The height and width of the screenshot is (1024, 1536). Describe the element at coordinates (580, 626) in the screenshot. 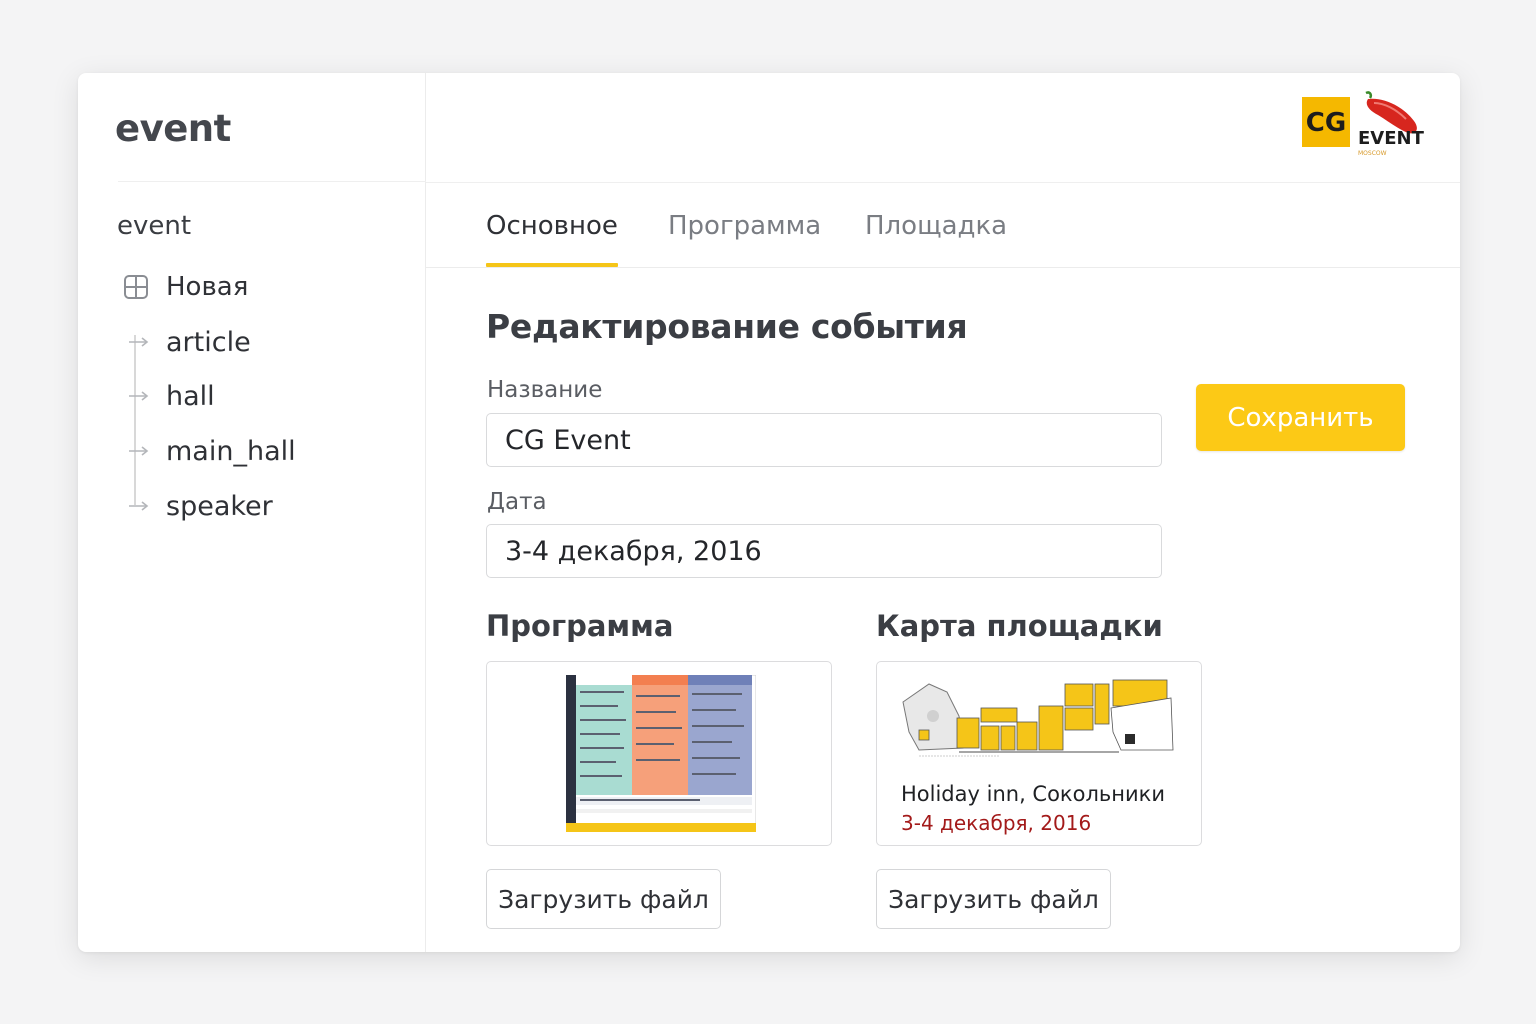

I see `program-title: Программа` at that location.